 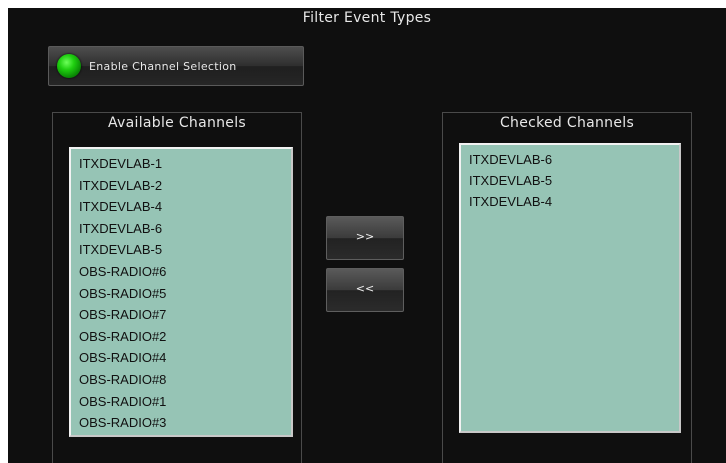 I want to click on available-channels-title: Available Channels, so click(x=177, y=123).